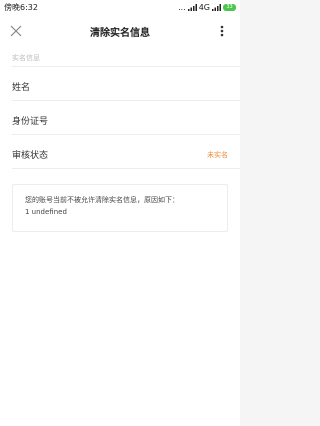  What do you see at coordinates (21, 7) in the screenshot?
I see `status-time: 傍晚6:32` at bounding box center [21, 7].